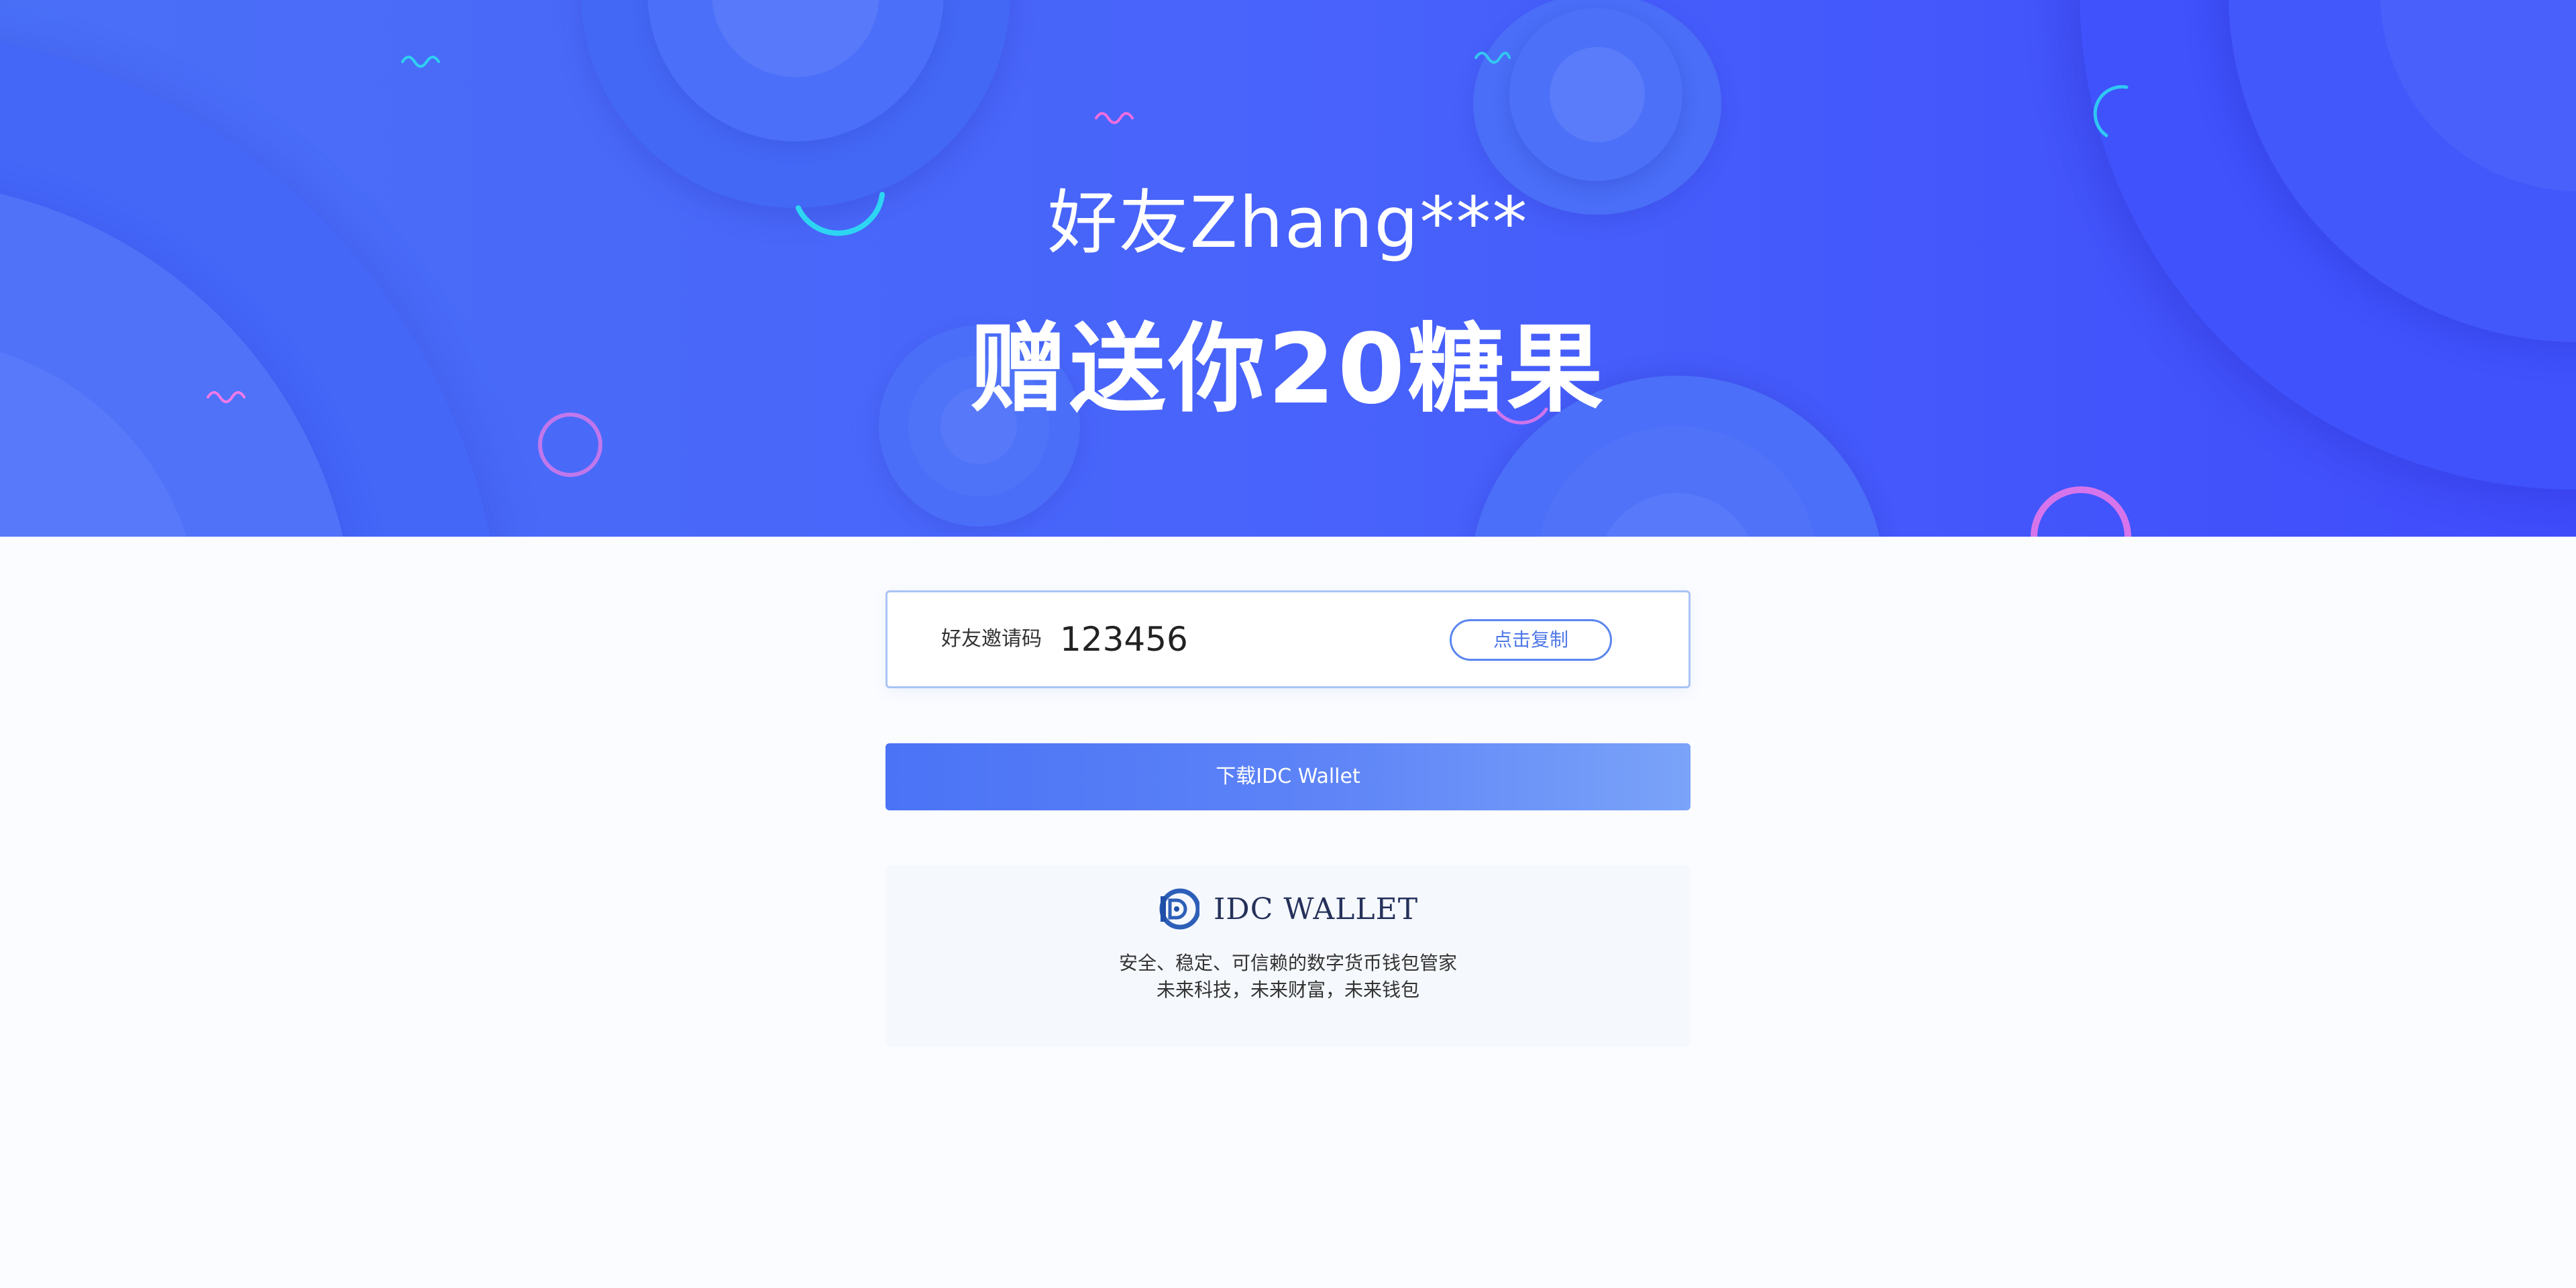 The width and height of the screenshot is (2576, 1288). What do you see at coordinates (1114, 118) in the screenshot?
I see `decor-wave-pink-top` at bounding box center [1114, 118].